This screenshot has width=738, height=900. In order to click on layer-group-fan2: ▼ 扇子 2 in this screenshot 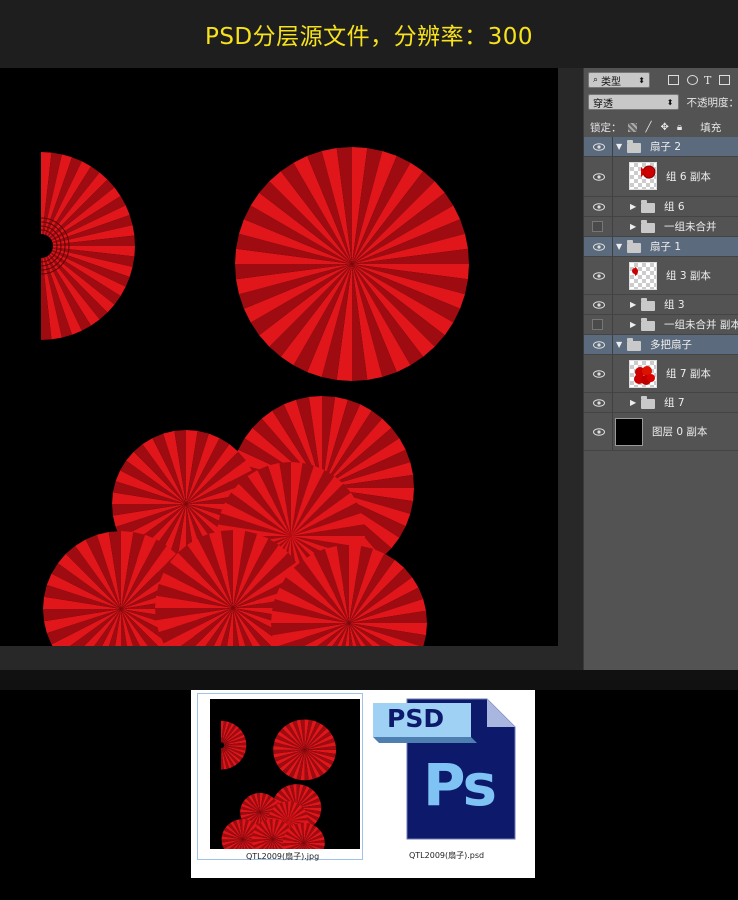, I will do `click(661, 147)`.